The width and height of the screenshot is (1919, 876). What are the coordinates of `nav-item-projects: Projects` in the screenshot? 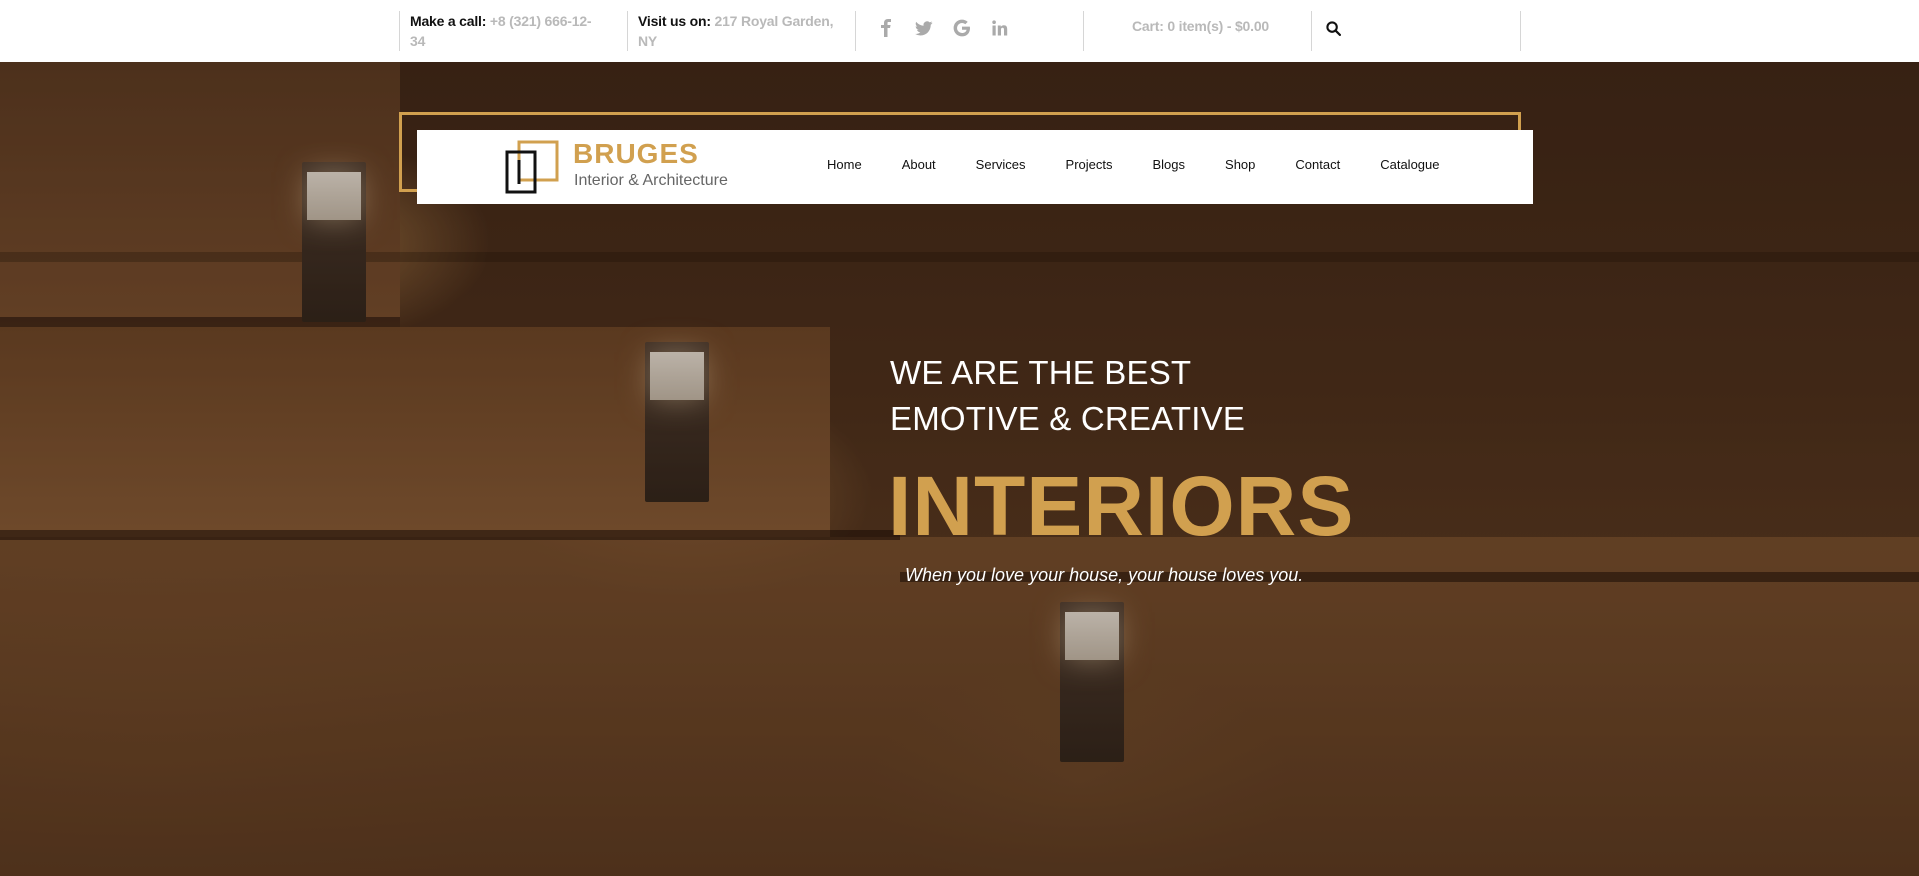 It's located at (1089, 164).